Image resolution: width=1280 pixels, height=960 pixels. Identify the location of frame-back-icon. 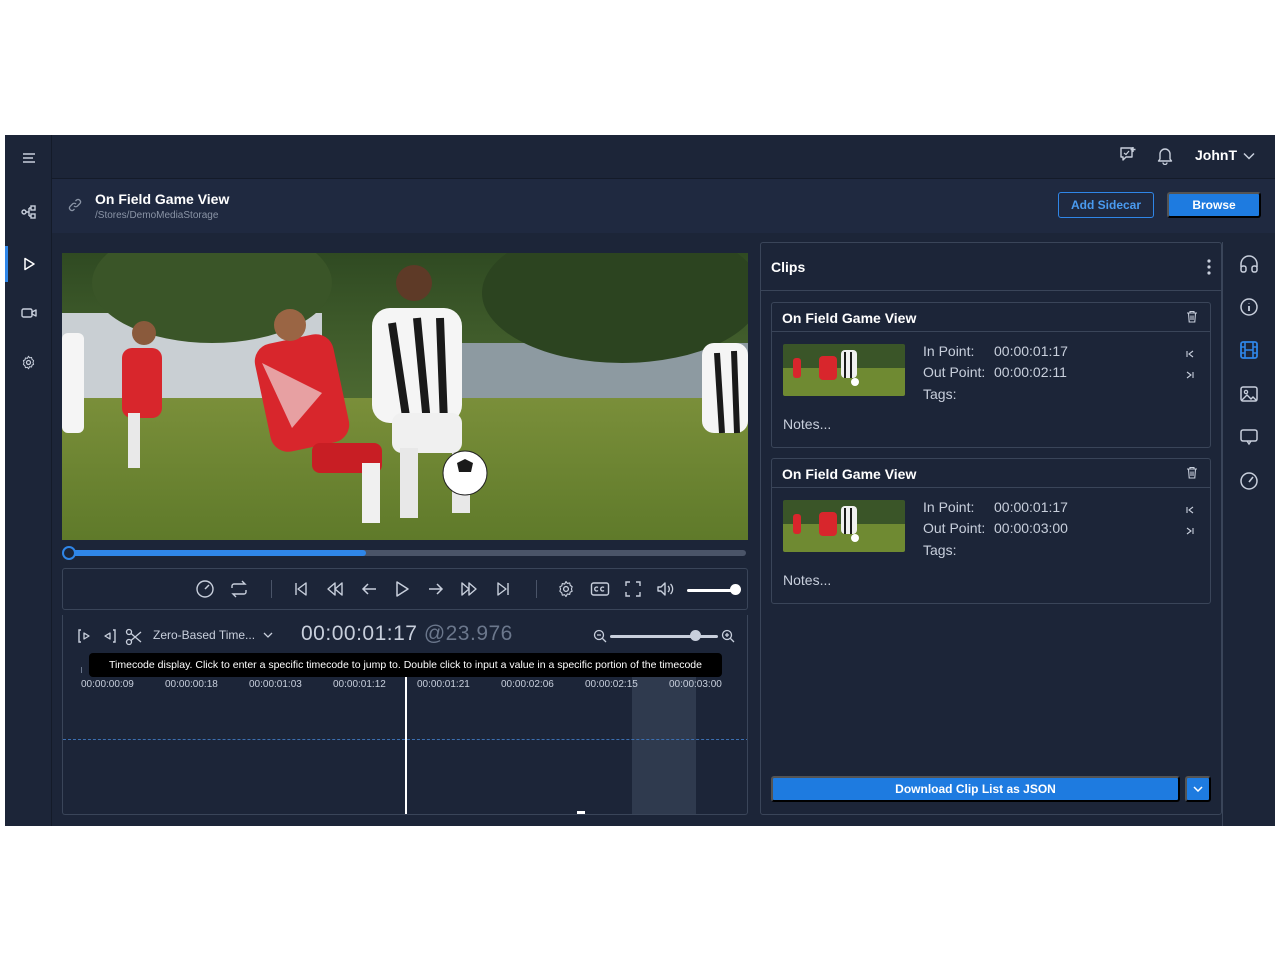
(369, 589).